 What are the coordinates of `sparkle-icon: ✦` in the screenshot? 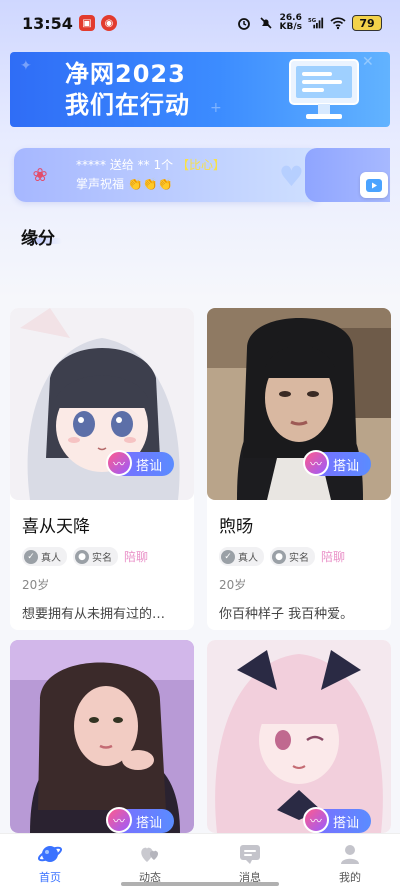 It's located at (26, 66).